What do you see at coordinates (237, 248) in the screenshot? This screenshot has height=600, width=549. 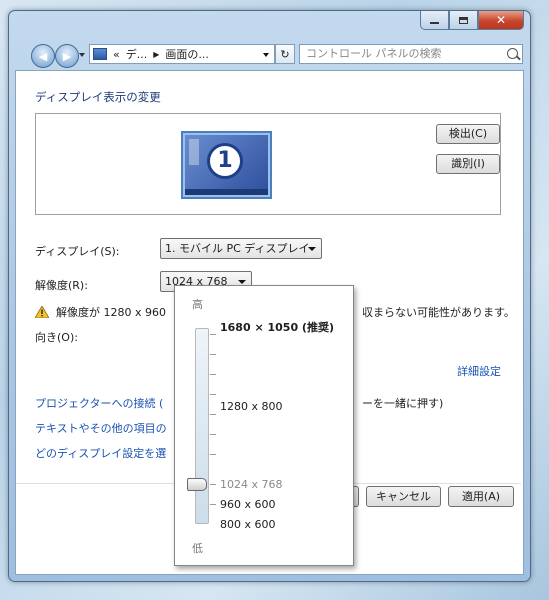 I see `display-select-value: 1. モバイル PC ディスプレイ` at bounding box center [237, 248].